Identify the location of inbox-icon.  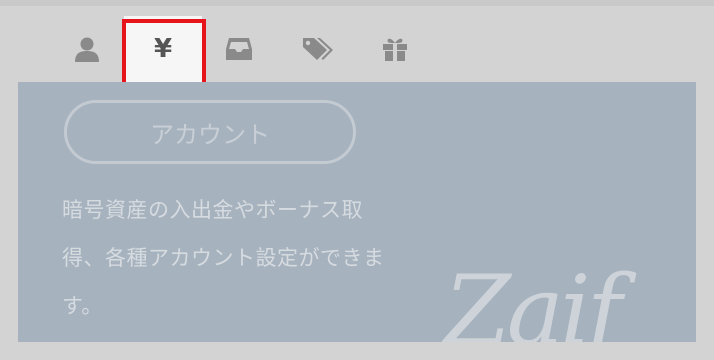
(239, 49).